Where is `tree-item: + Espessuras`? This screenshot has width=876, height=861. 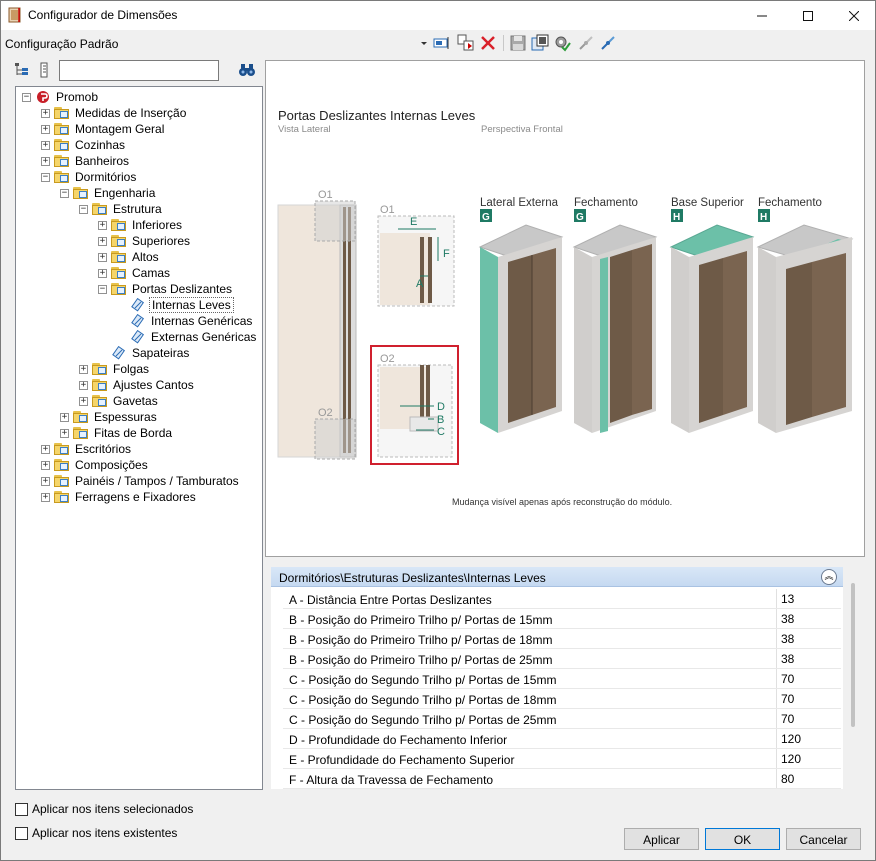 tree-item: + Espessuras is located at coordinates (109, 417).